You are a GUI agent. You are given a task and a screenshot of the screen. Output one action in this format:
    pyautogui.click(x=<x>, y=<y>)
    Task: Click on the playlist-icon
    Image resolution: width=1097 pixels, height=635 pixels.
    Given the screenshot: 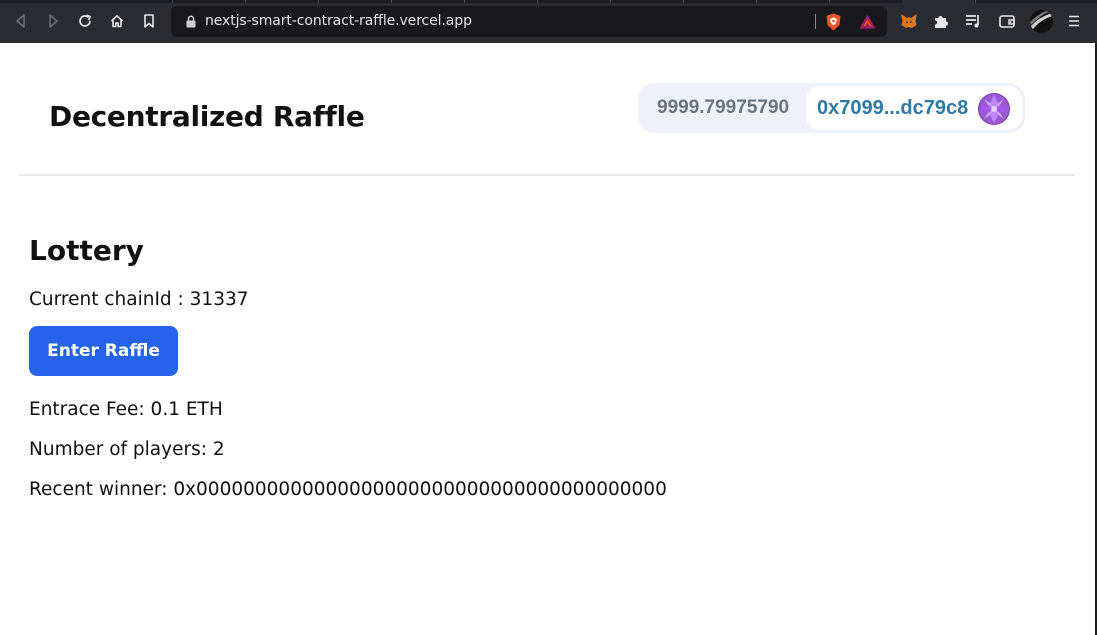 What is the action you would take?
    pyautogui.click(x=973, y=21)
    